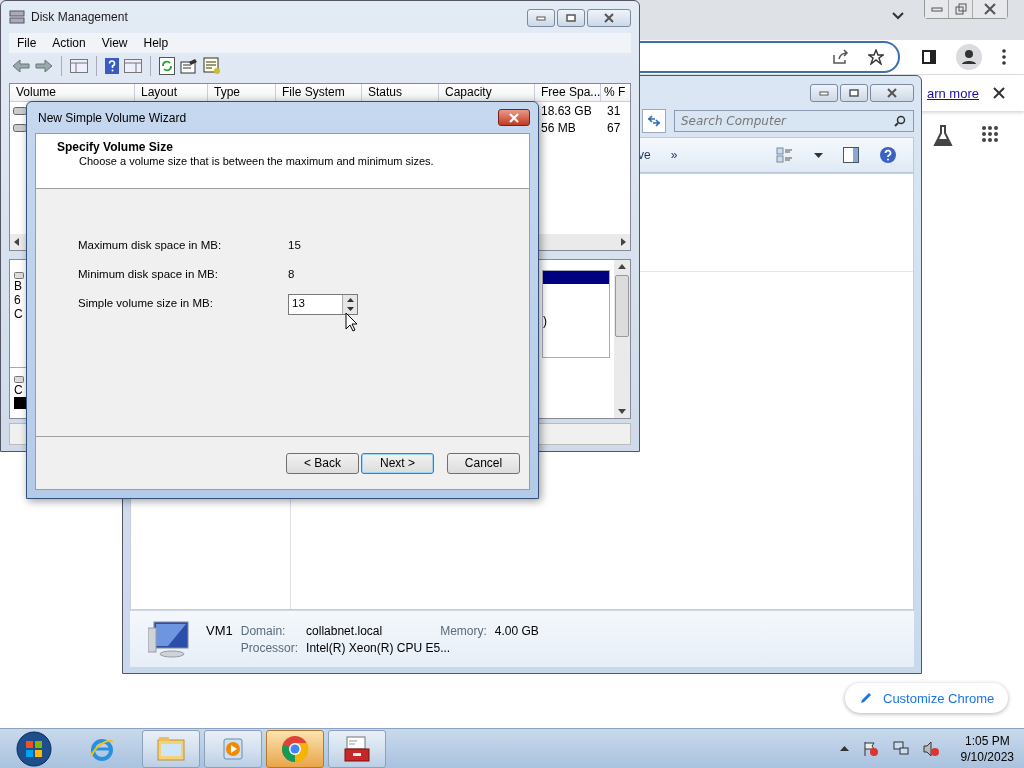 The height and width of the screenshot is (768, 1024). I want to click on network-icon, so click(900, 748).